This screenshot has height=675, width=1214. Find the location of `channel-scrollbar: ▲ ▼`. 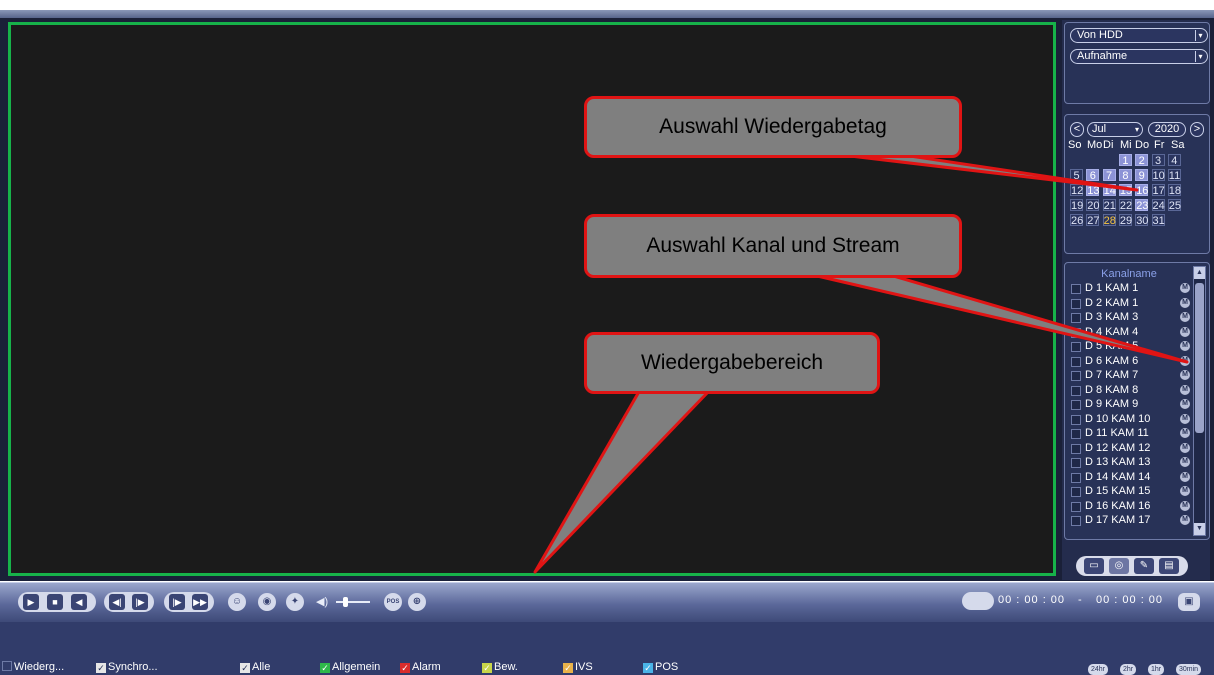

channel-scrollbar: ▲ ▼ is located at coordinates (1199, 401).